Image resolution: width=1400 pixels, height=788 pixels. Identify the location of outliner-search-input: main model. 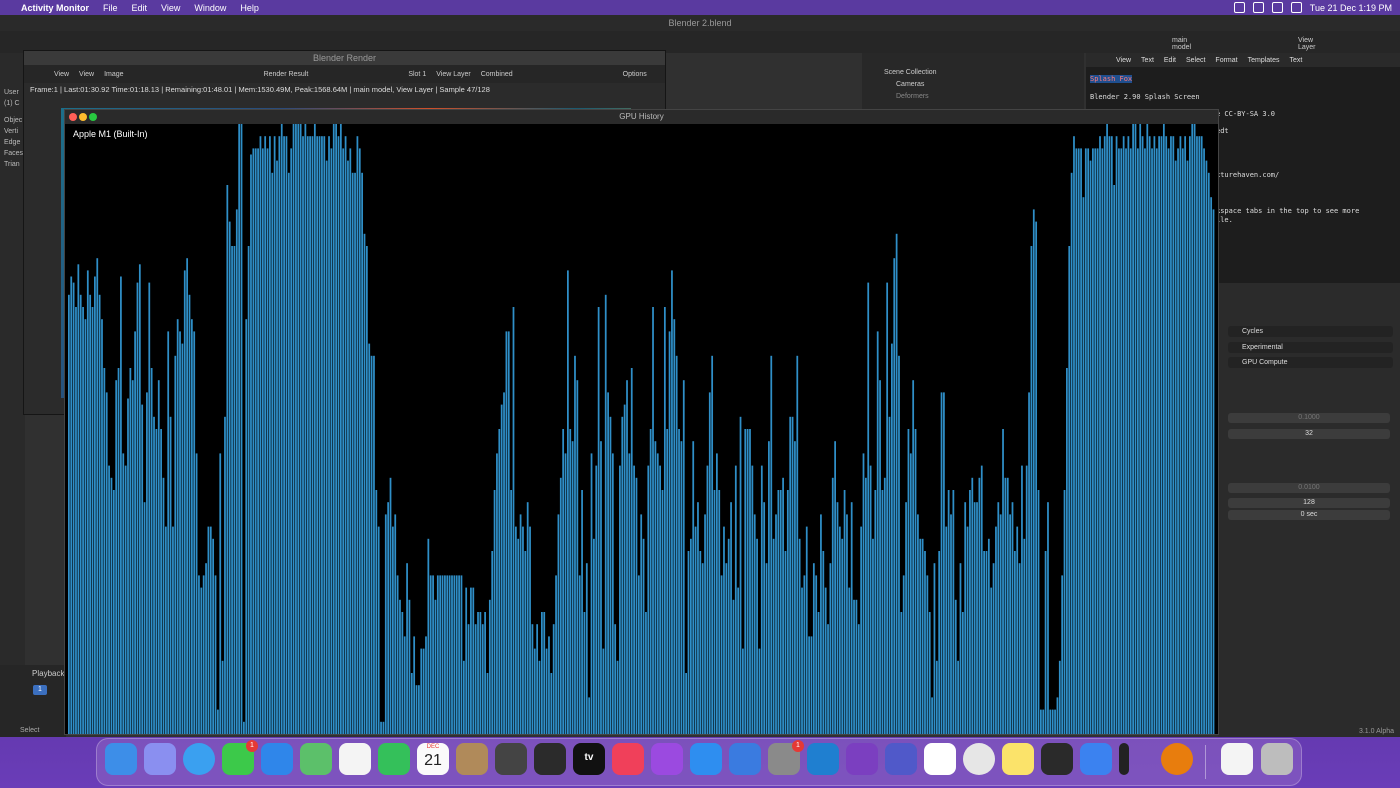
(1181, 44).